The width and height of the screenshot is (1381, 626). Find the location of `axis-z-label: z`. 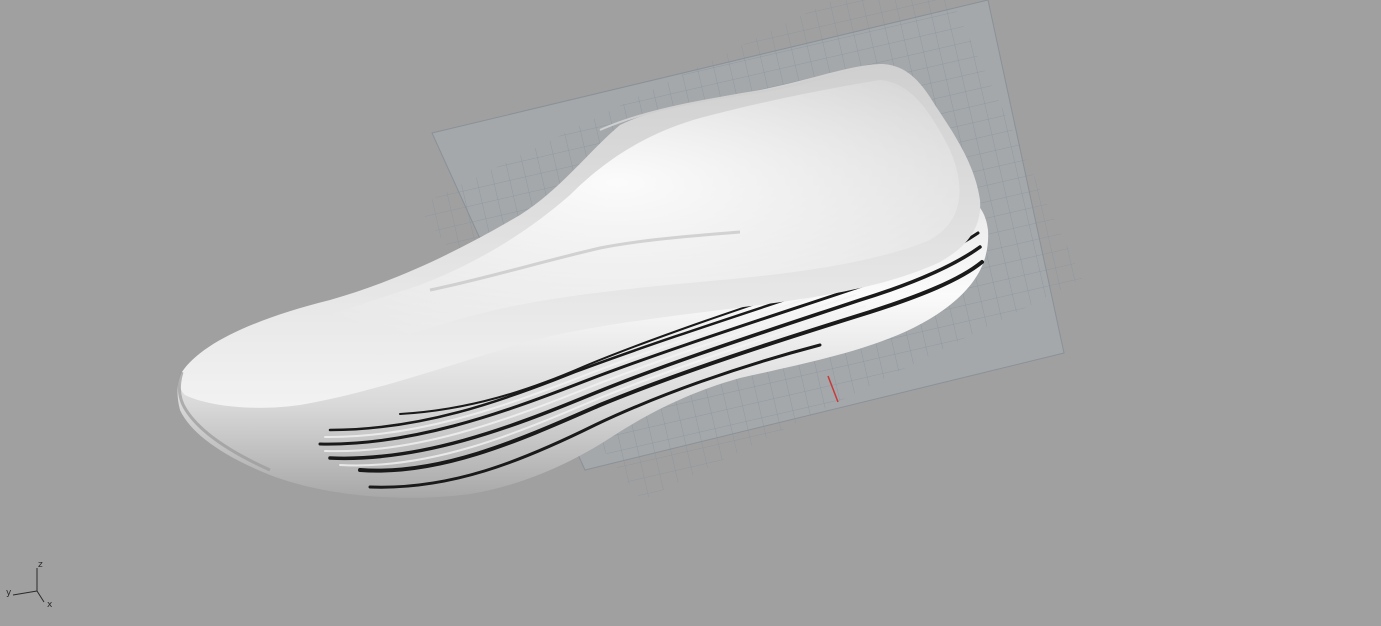

axis-z-label: z is located at coordinates (40, 565).